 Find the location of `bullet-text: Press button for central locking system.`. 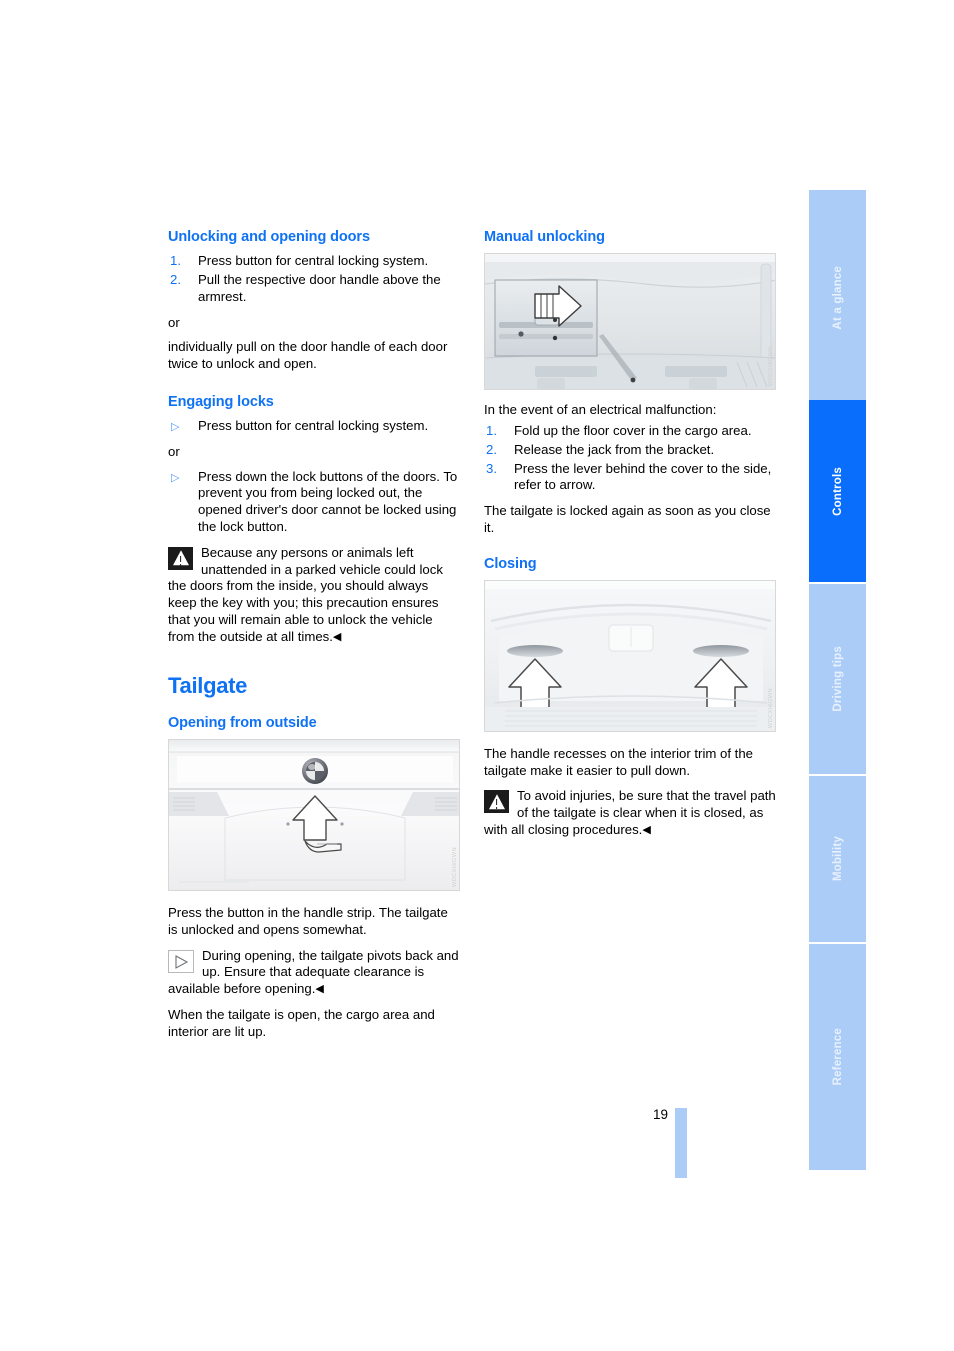

bullet-text: Press button for central locking system. is located at coordinates (313, 426).